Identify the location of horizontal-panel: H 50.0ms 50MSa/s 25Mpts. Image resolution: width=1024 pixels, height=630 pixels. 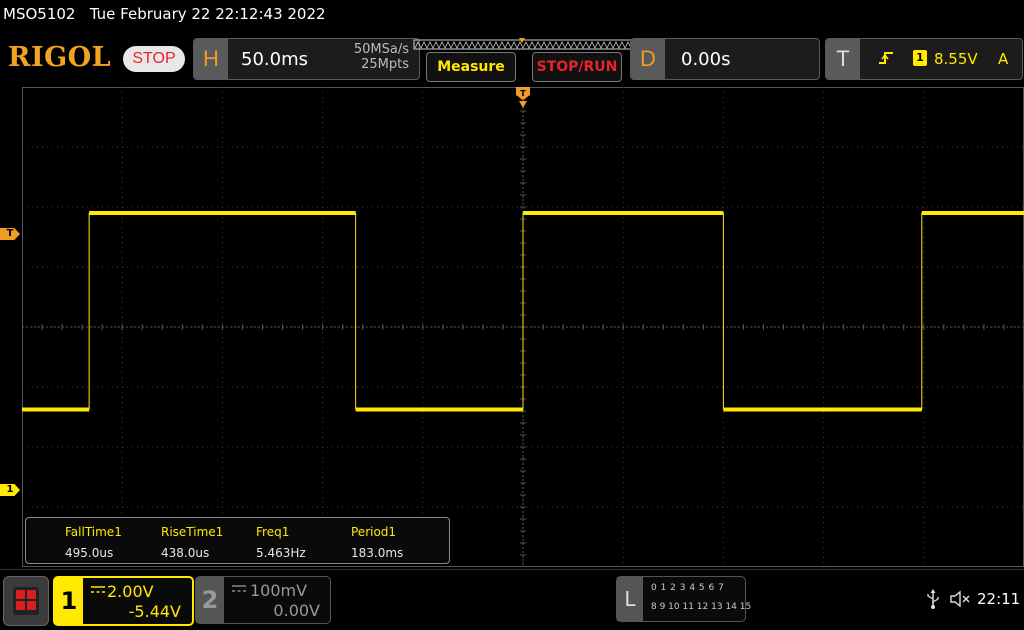
(306, 59).